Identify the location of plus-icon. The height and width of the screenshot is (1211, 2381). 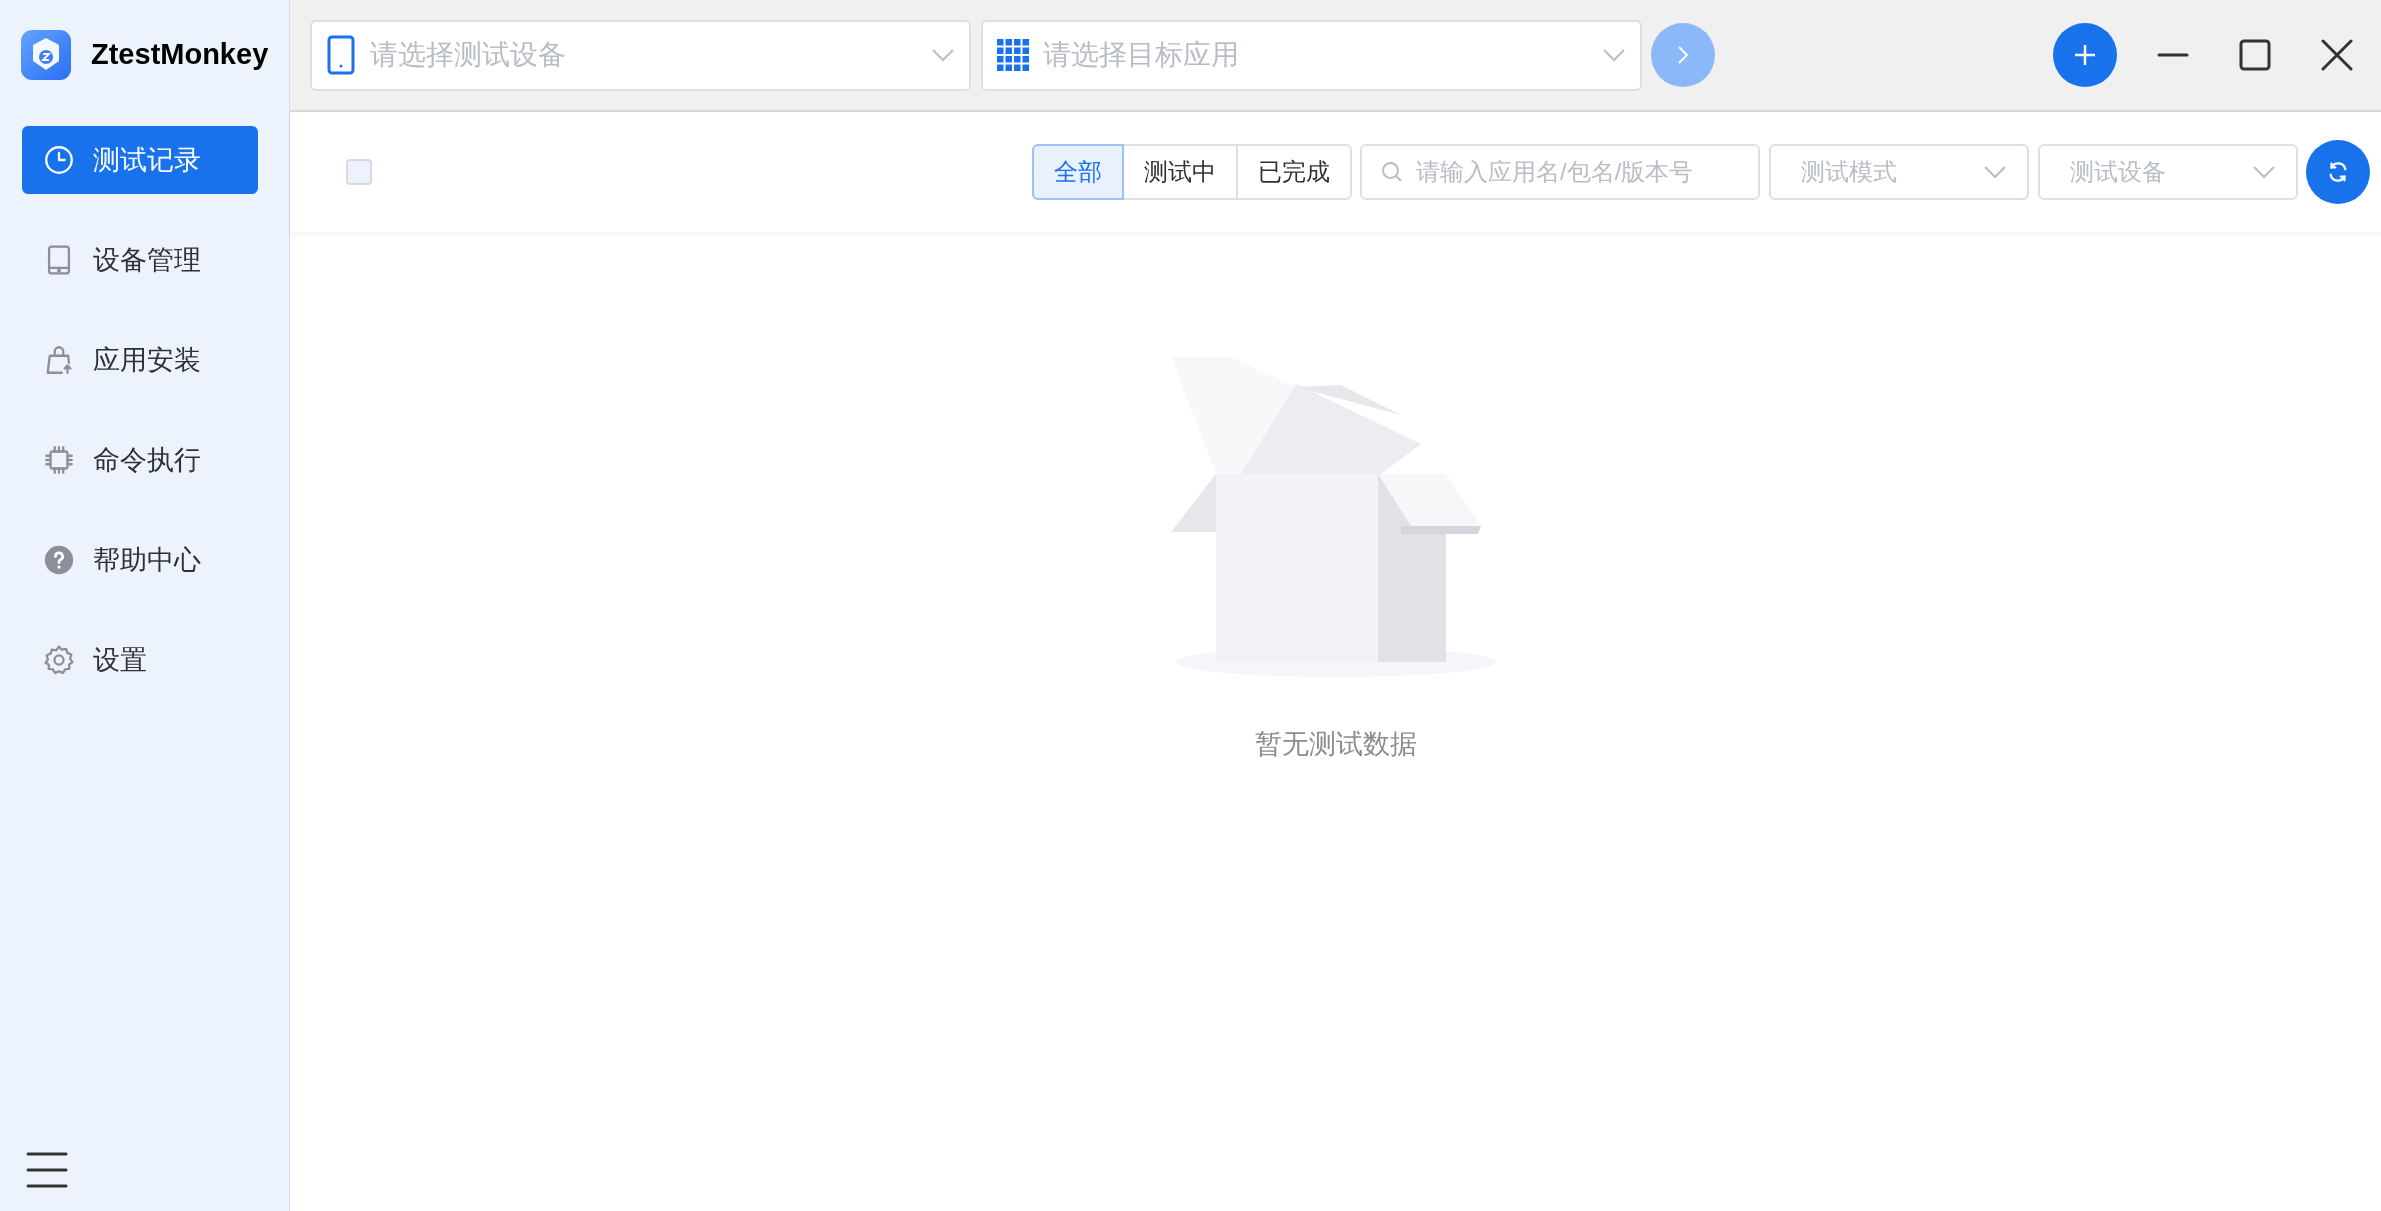
(2085, 55).